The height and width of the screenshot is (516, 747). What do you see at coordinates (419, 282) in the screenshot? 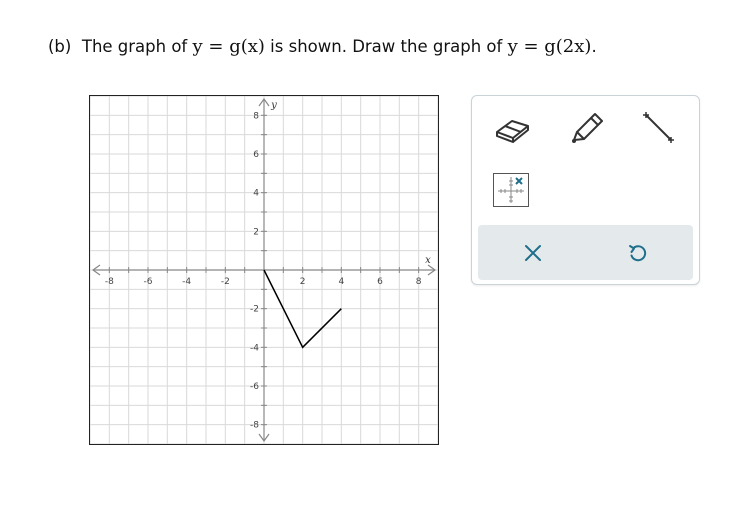
I see `x-tick-label: 8` at bounding box center [419, 282].